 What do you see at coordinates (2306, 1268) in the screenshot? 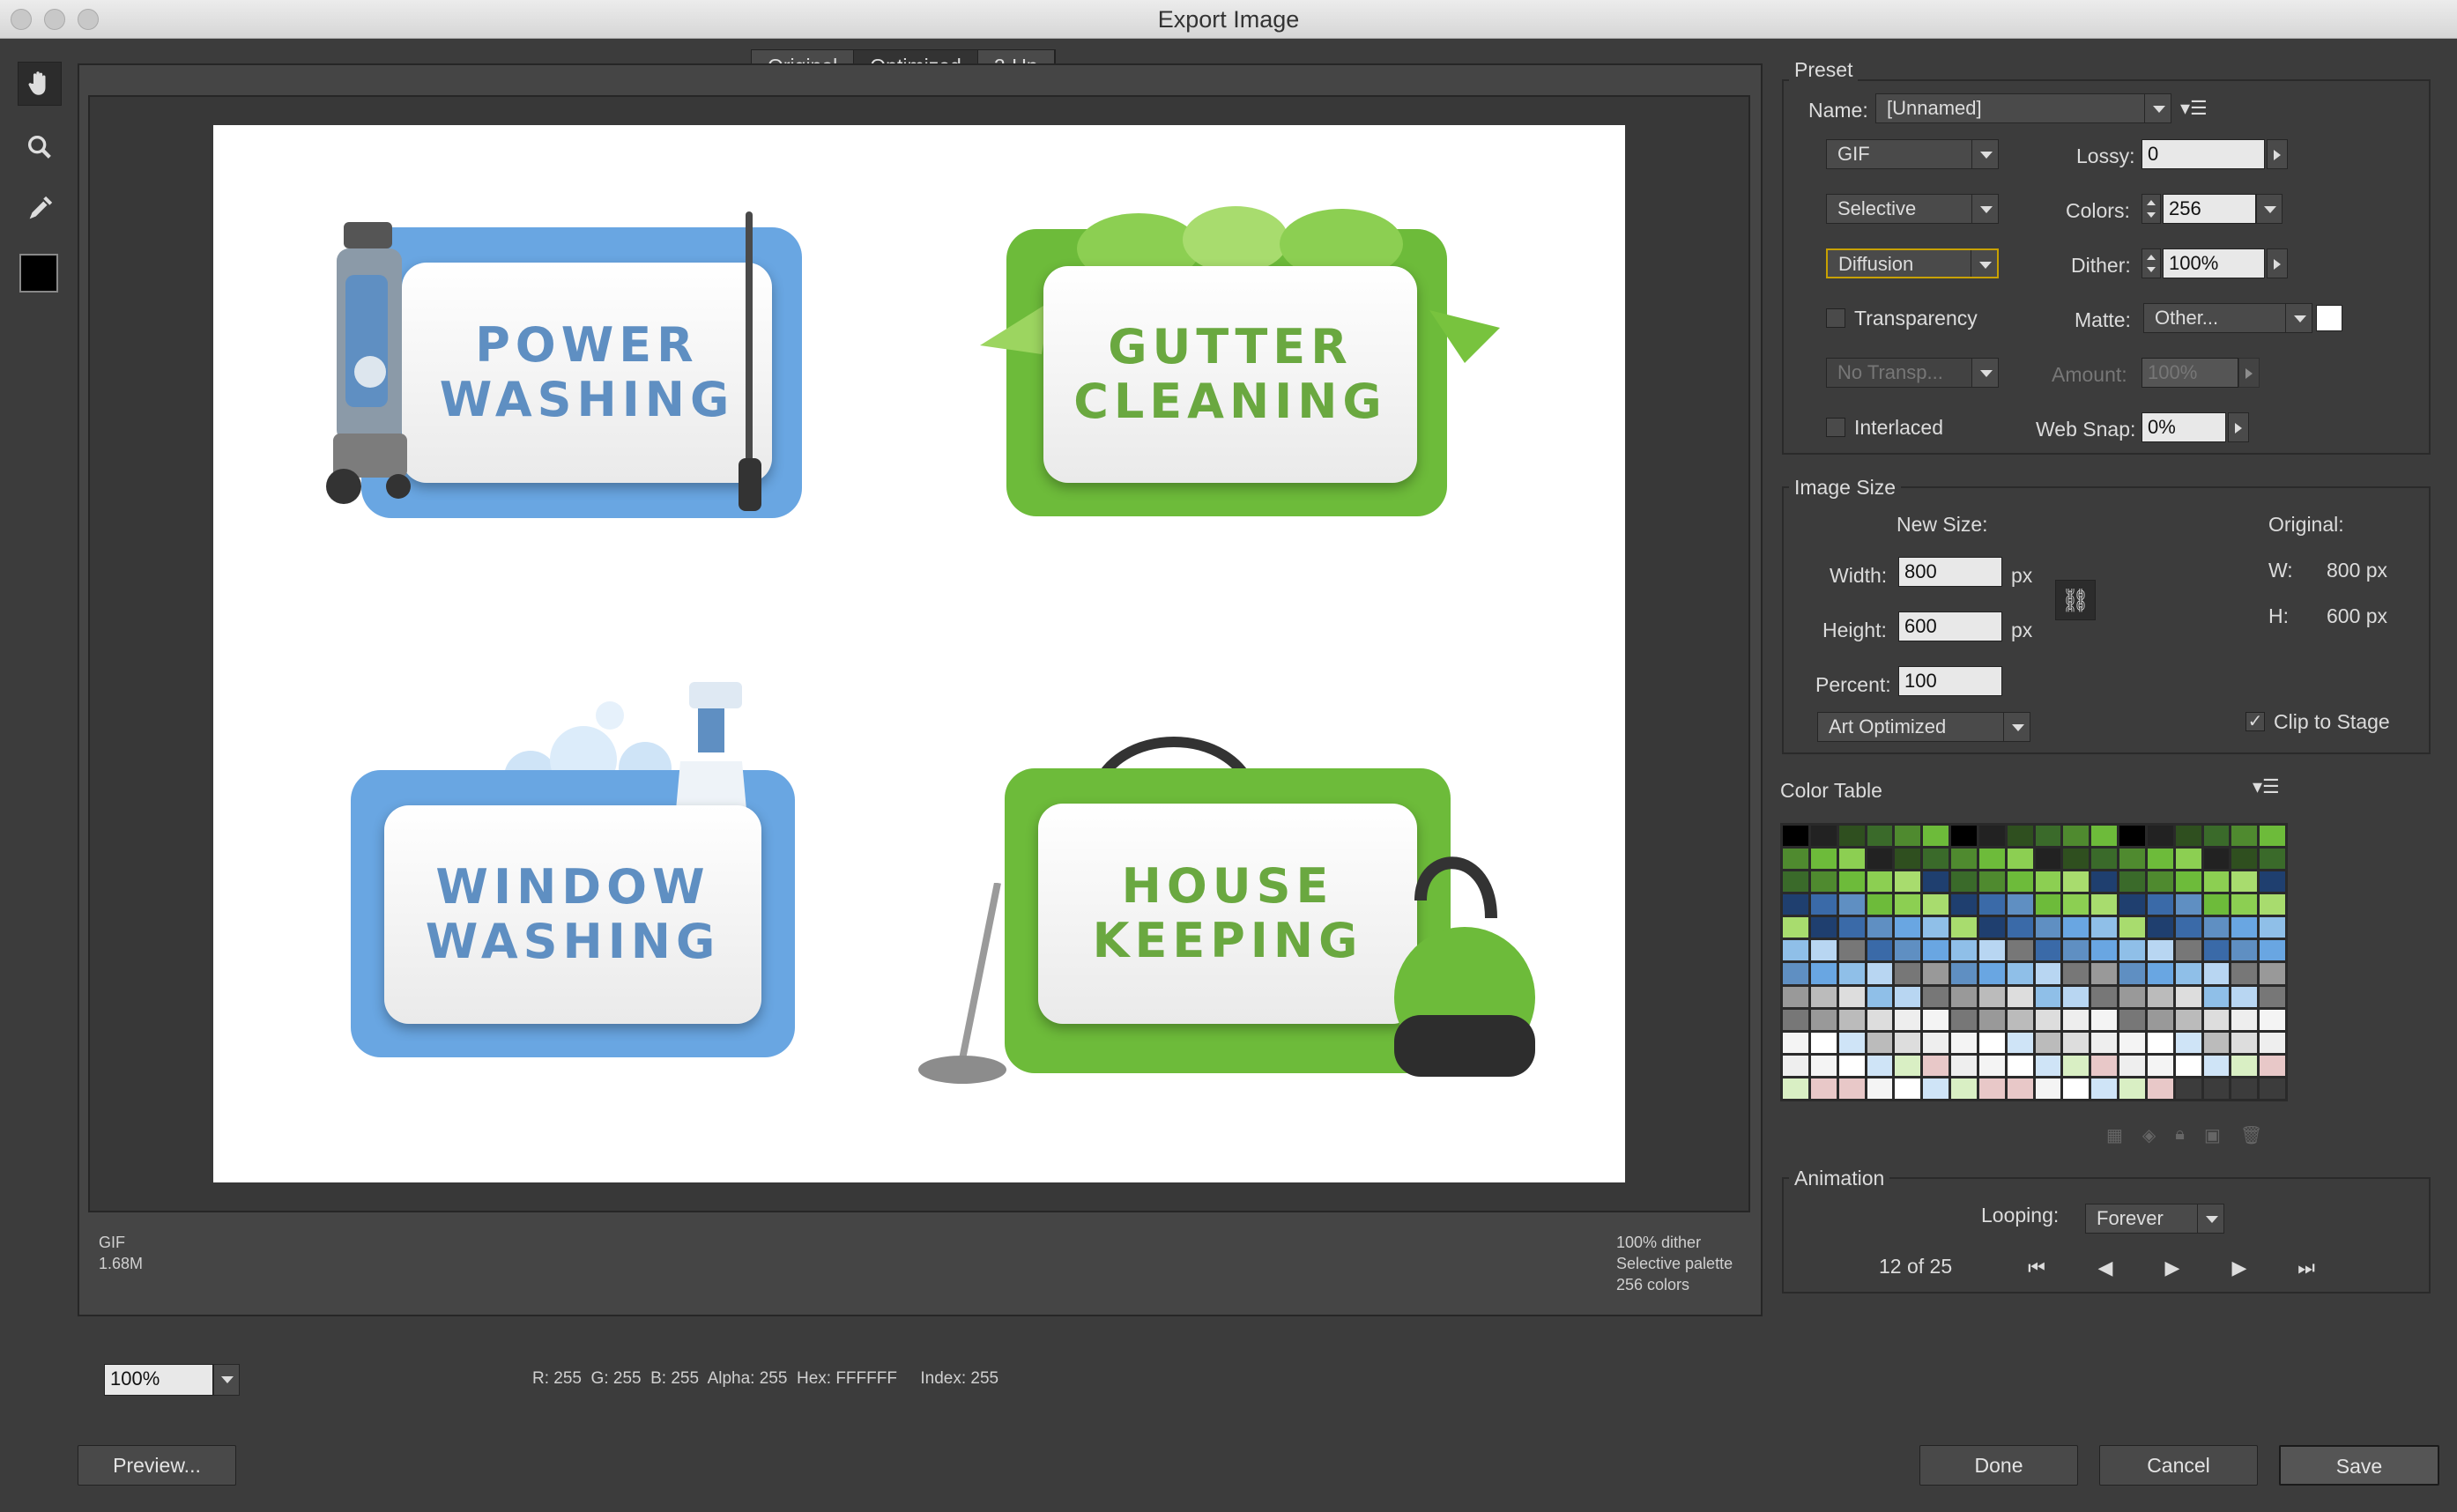
I see `last-frame-icon: ⏭` at bounding box center [2306, 1268].